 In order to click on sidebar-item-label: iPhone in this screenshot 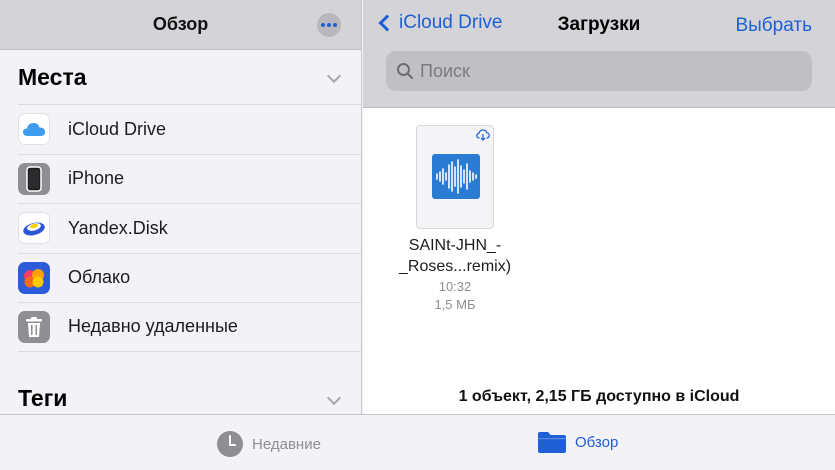, I will do `click(96, 178)`.